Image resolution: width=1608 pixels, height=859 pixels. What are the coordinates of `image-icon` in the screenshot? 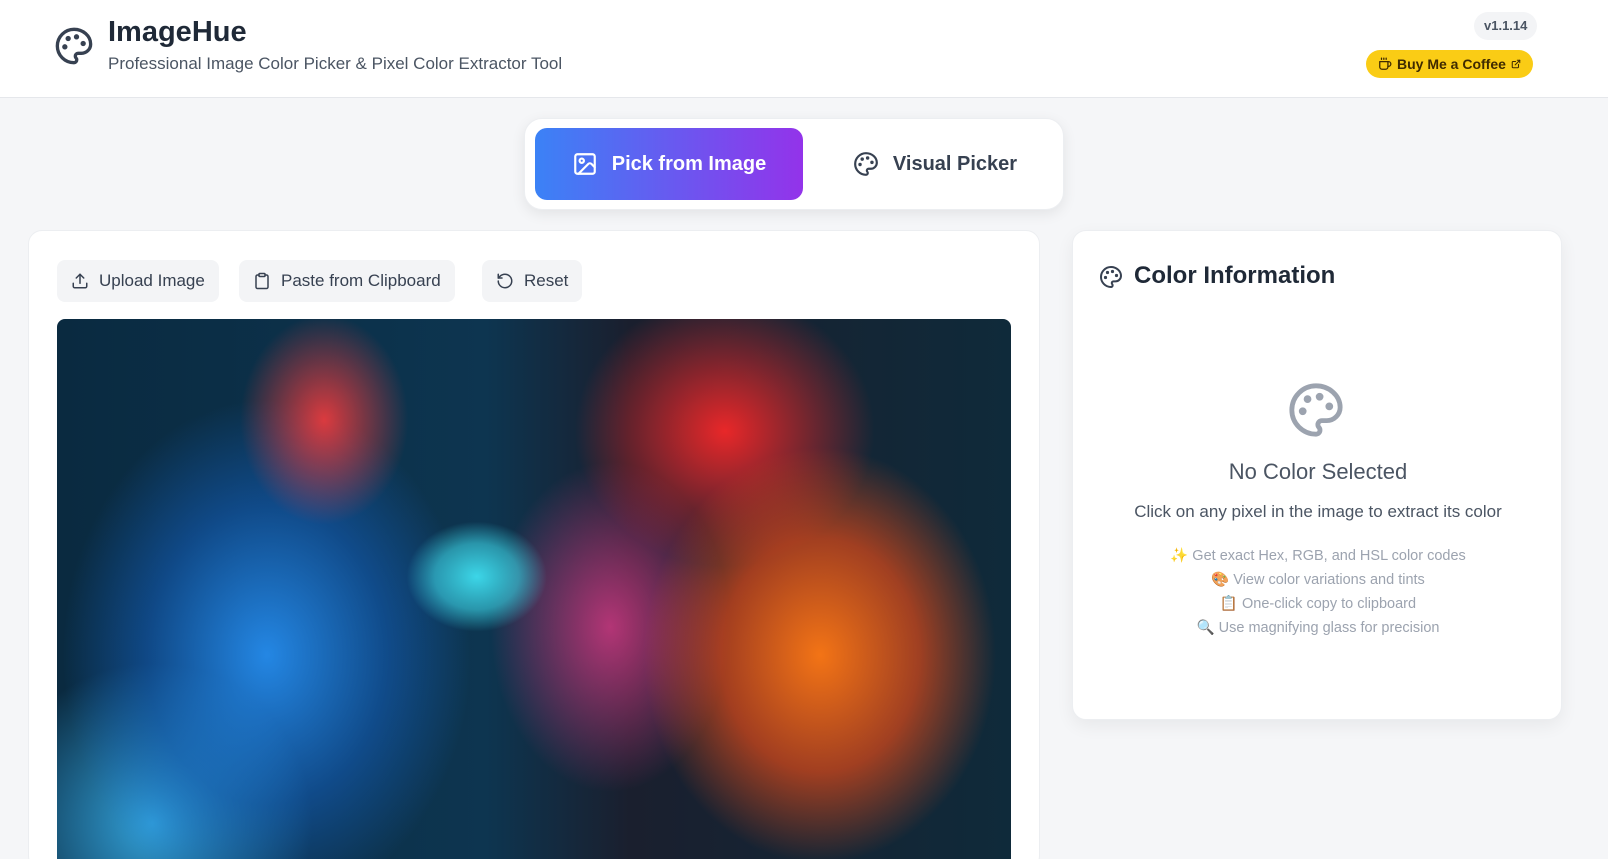 It's located at (584, 164).